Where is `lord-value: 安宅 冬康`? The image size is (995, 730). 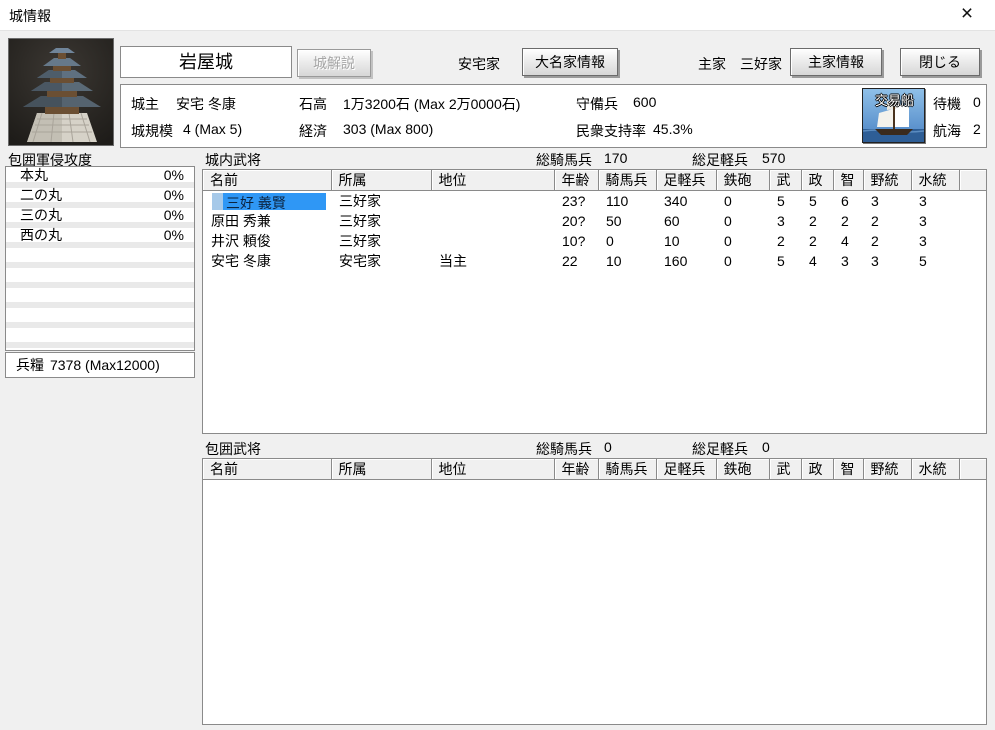 lord-value: 安宅 冬康 is located at coordinates (206, 104).